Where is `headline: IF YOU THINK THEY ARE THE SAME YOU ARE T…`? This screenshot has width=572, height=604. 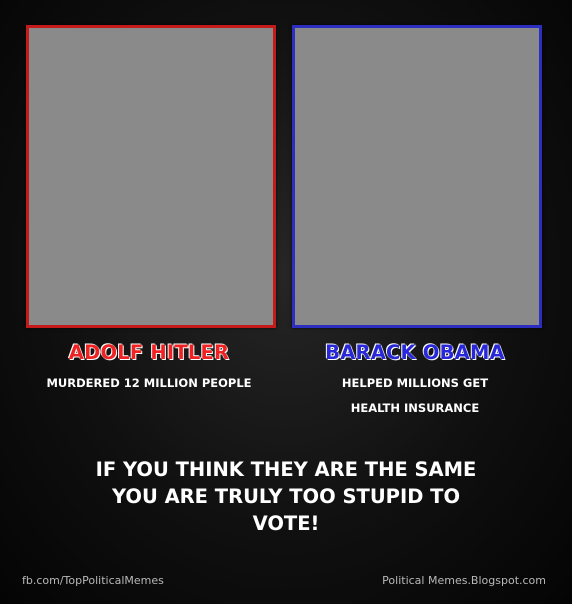
headline: IF YOU THINK THEY ARE THE SAME YOU ARE T… is located at coordinates (286, 496).